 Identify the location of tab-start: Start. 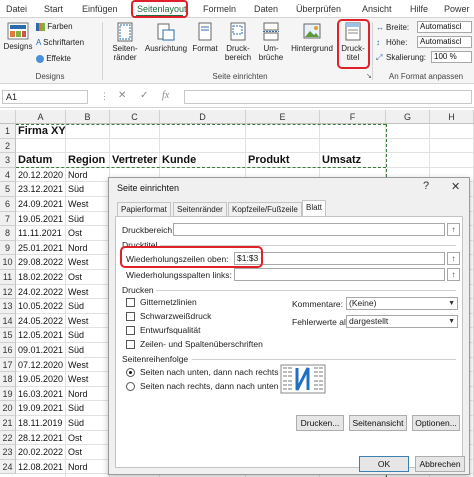
(53, 9).